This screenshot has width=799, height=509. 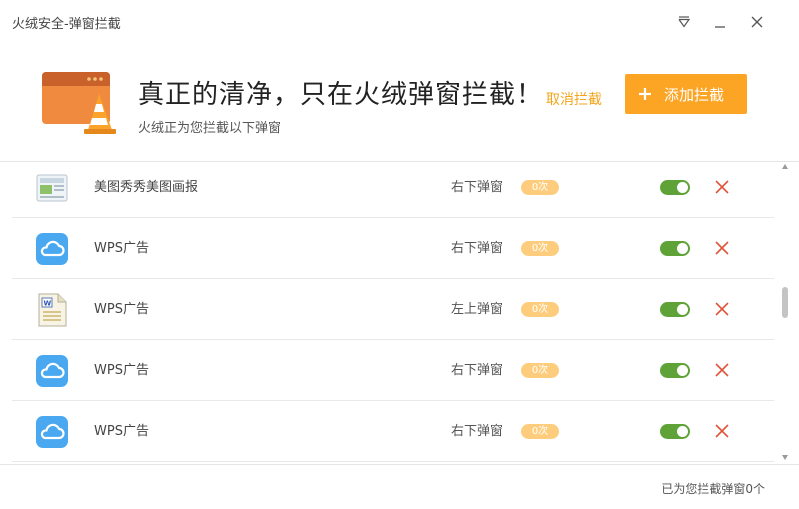 I want to click on window-title: 火绒安全-弹窗拦截, so click(x=66, y=24).